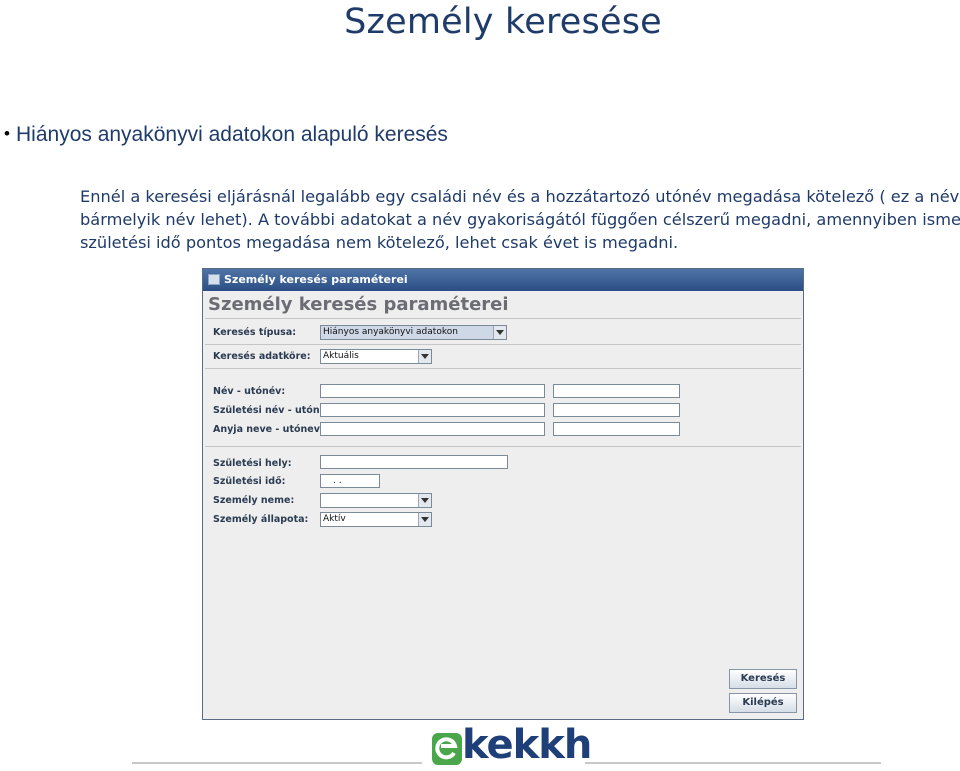 This screenshot has height=771, width=960. What do you see at coordinates (616, 391) in the screenshot?
I see `given-name-input` at bounding box center [616, 391].